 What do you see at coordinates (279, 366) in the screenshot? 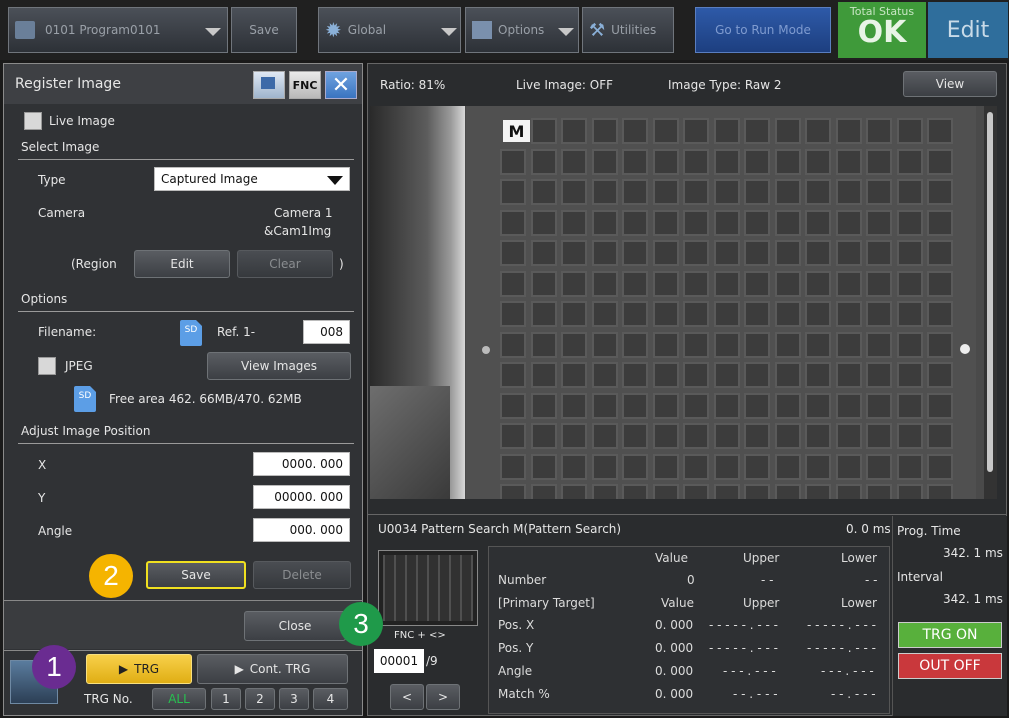
I see `view-images-button: View Images` at bounding box center [279, 366].